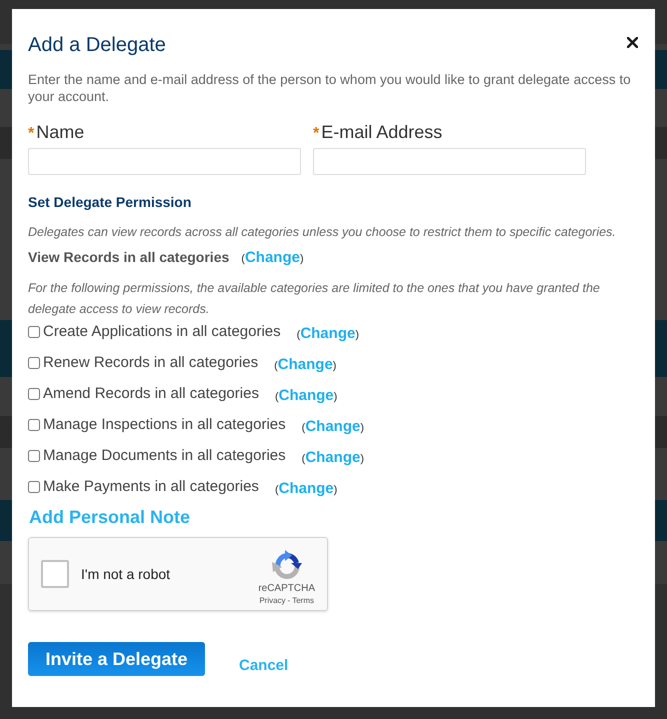 The height and width of the screenshot is (719, 667). I want to click on close-icon, so click(632, 42).